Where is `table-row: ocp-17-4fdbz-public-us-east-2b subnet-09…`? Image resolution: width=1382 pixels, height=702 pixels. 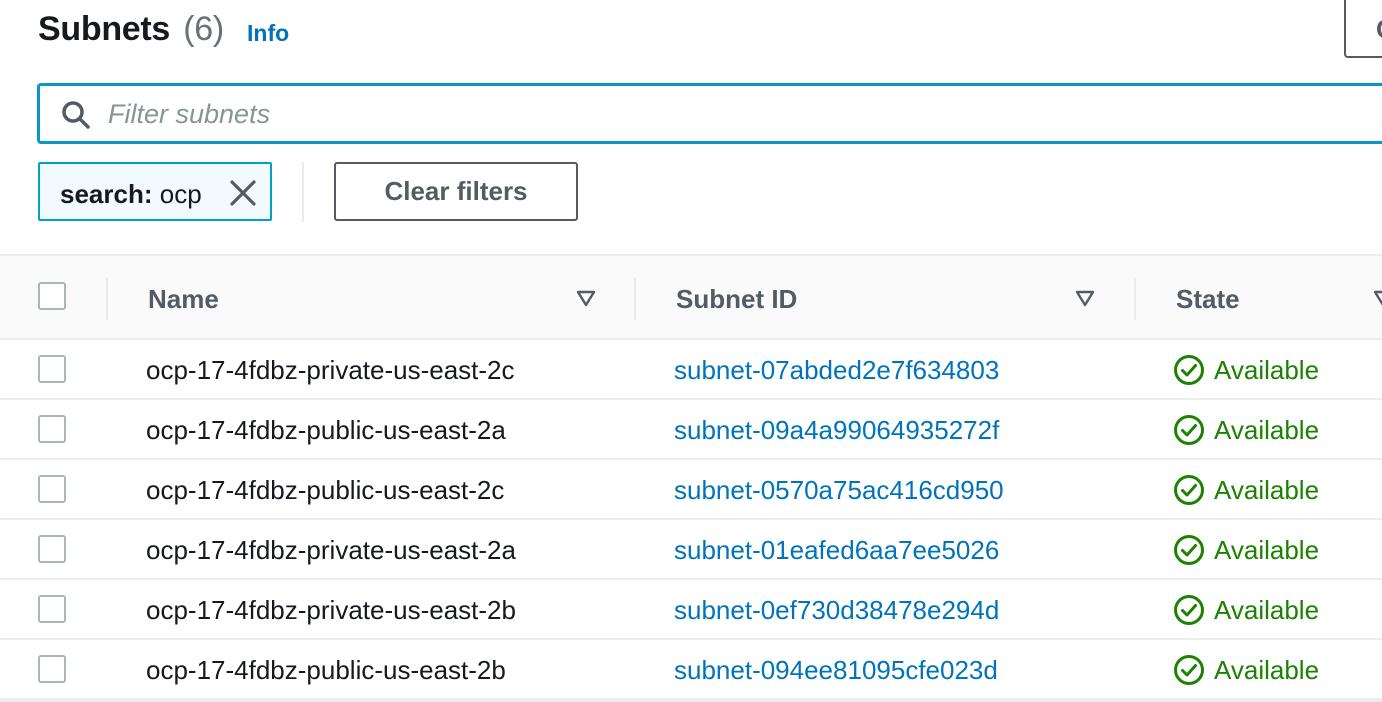 table-row: ocp-17-4fdbz-public-us-east-2b subnet-09… is located at coordinates (691, 670).